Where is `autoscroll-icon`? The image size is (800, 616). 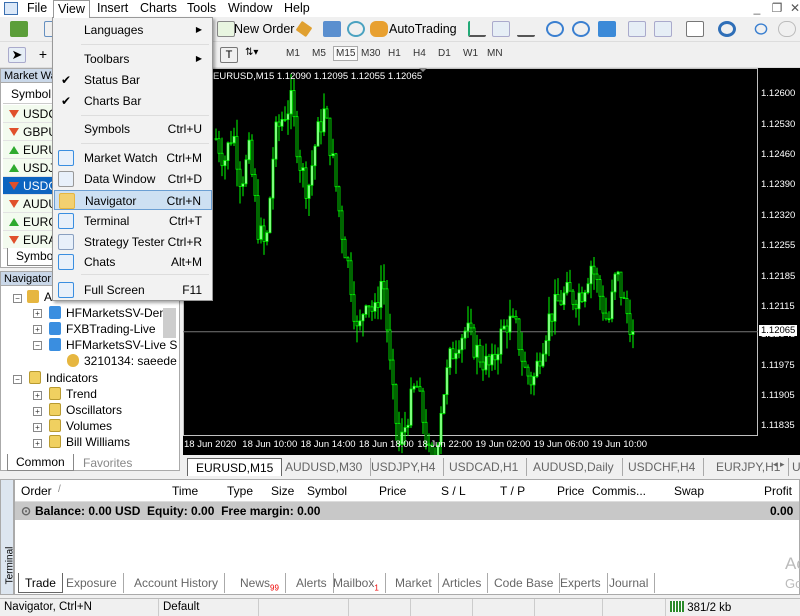 autoscroll-icon is located at coordinates (663, 29).